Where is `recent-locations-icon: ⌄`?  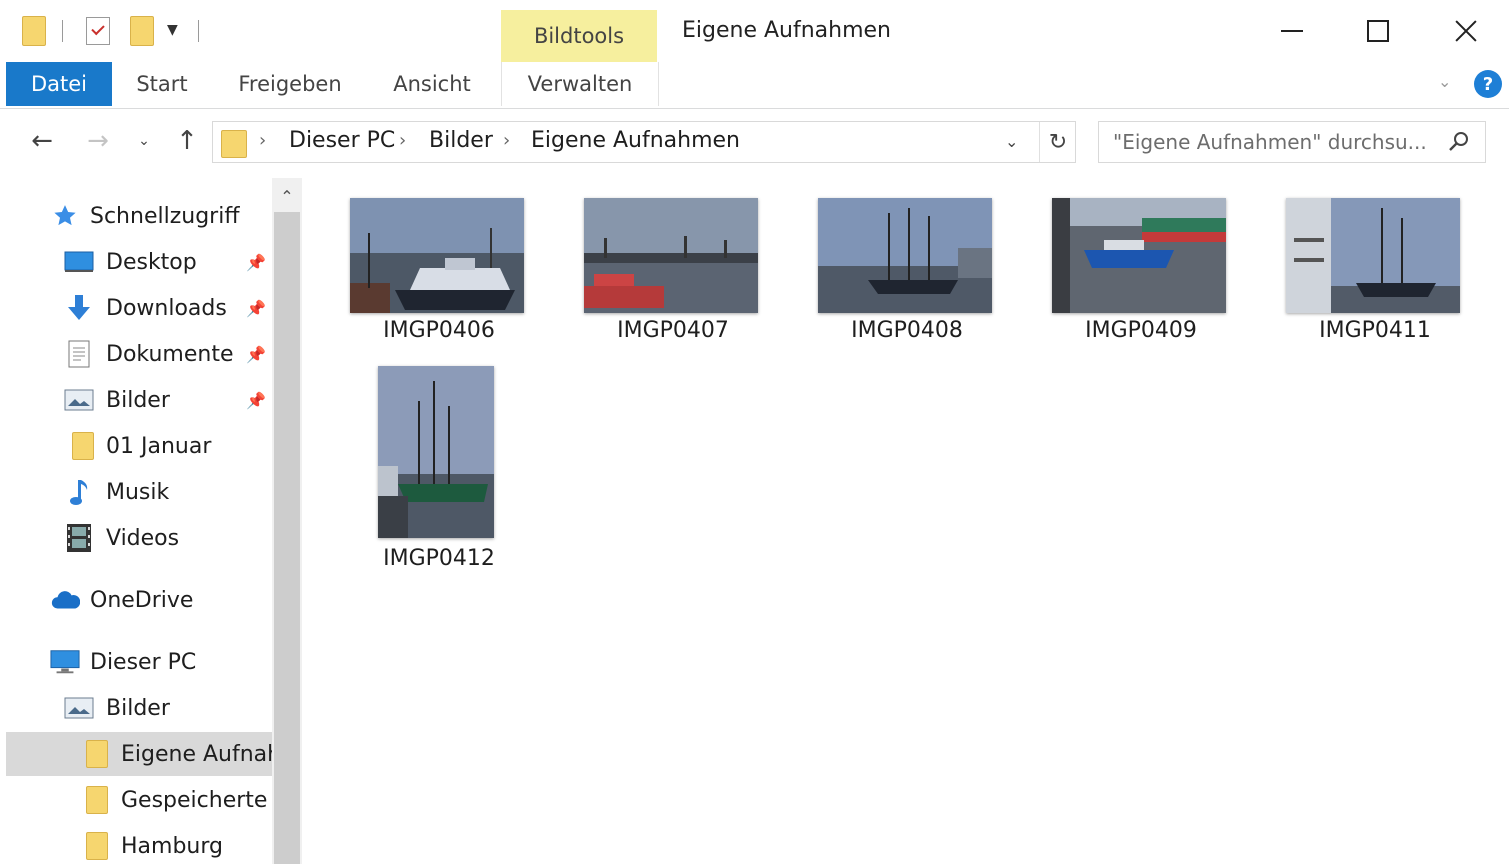
recent-locations-icon: ⌄ is located at coordinates (144, 141).